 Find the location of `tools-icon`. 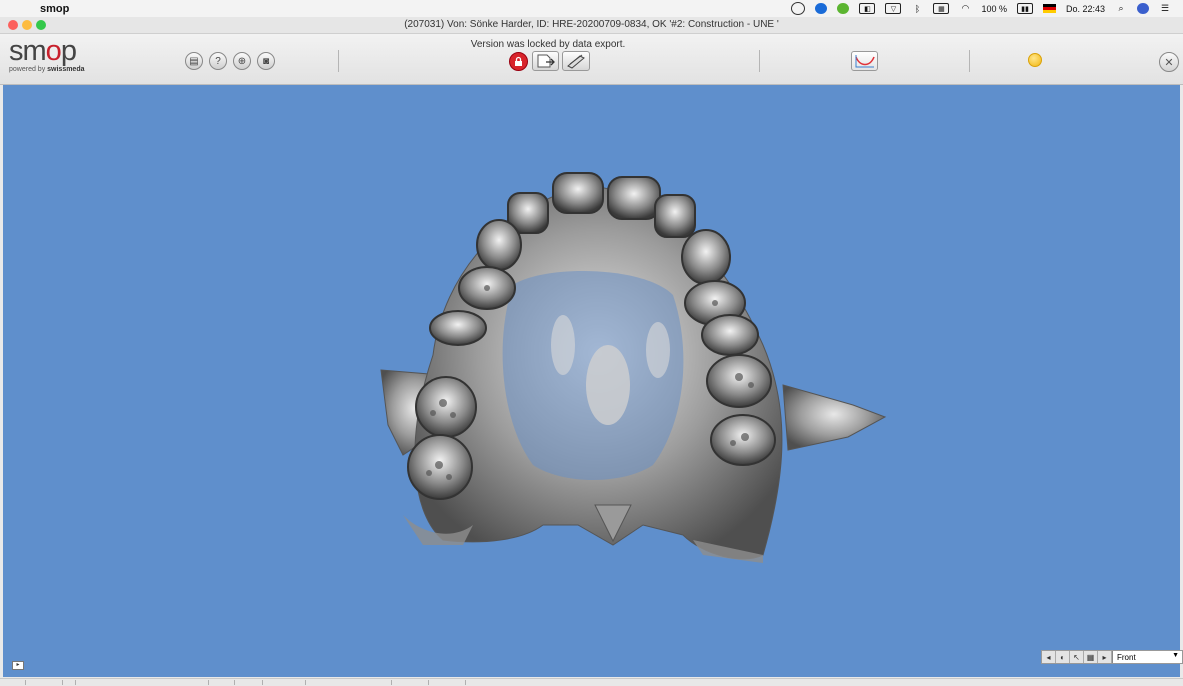

tools-icon is located at coordinates (576, 61).